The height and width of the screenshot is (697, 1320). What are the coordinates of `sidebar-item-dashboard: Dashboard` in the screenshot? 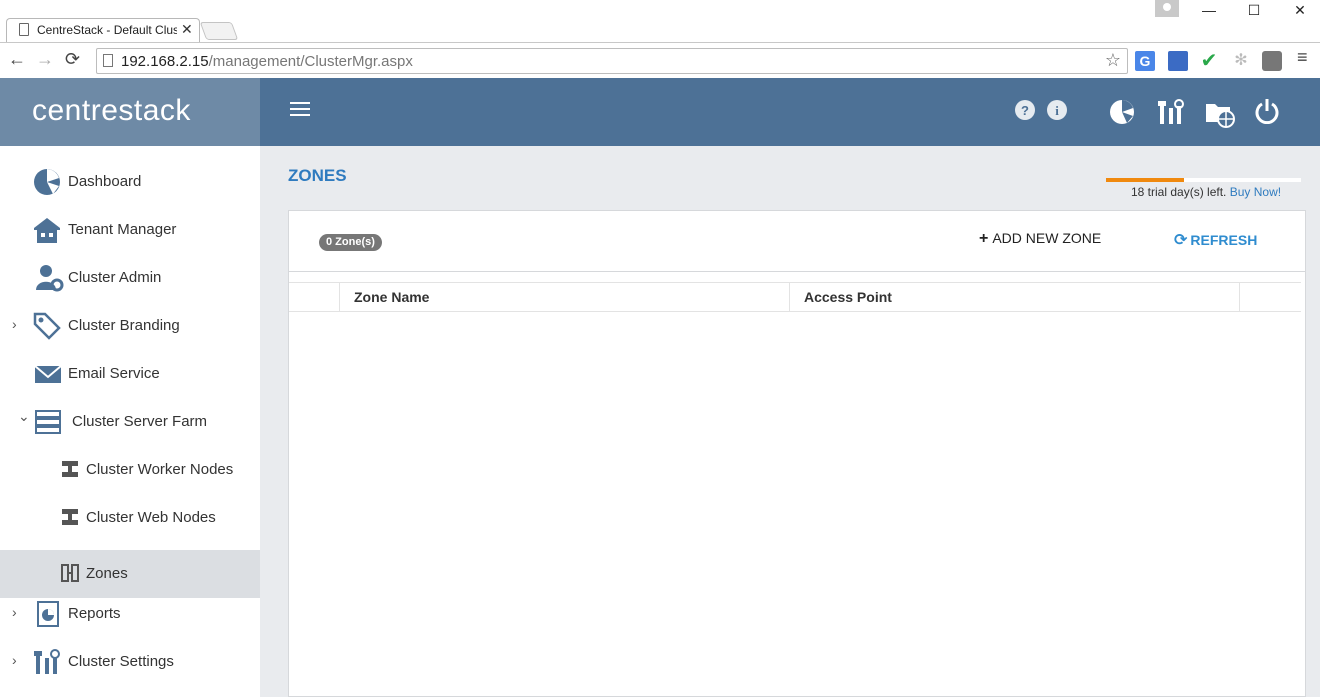 It's located at (130, 182).